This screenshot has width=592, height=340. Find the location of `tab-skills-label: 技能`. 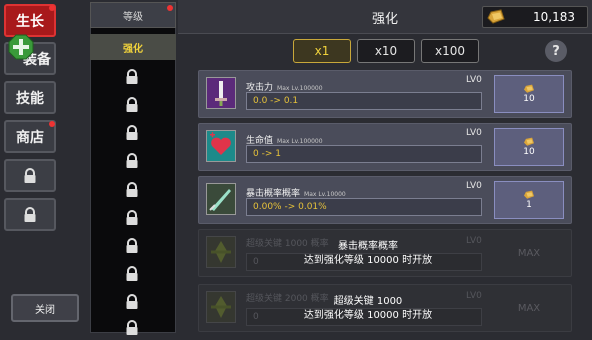

tab-skills-label: 技能 is located at coordinates (30, 98).